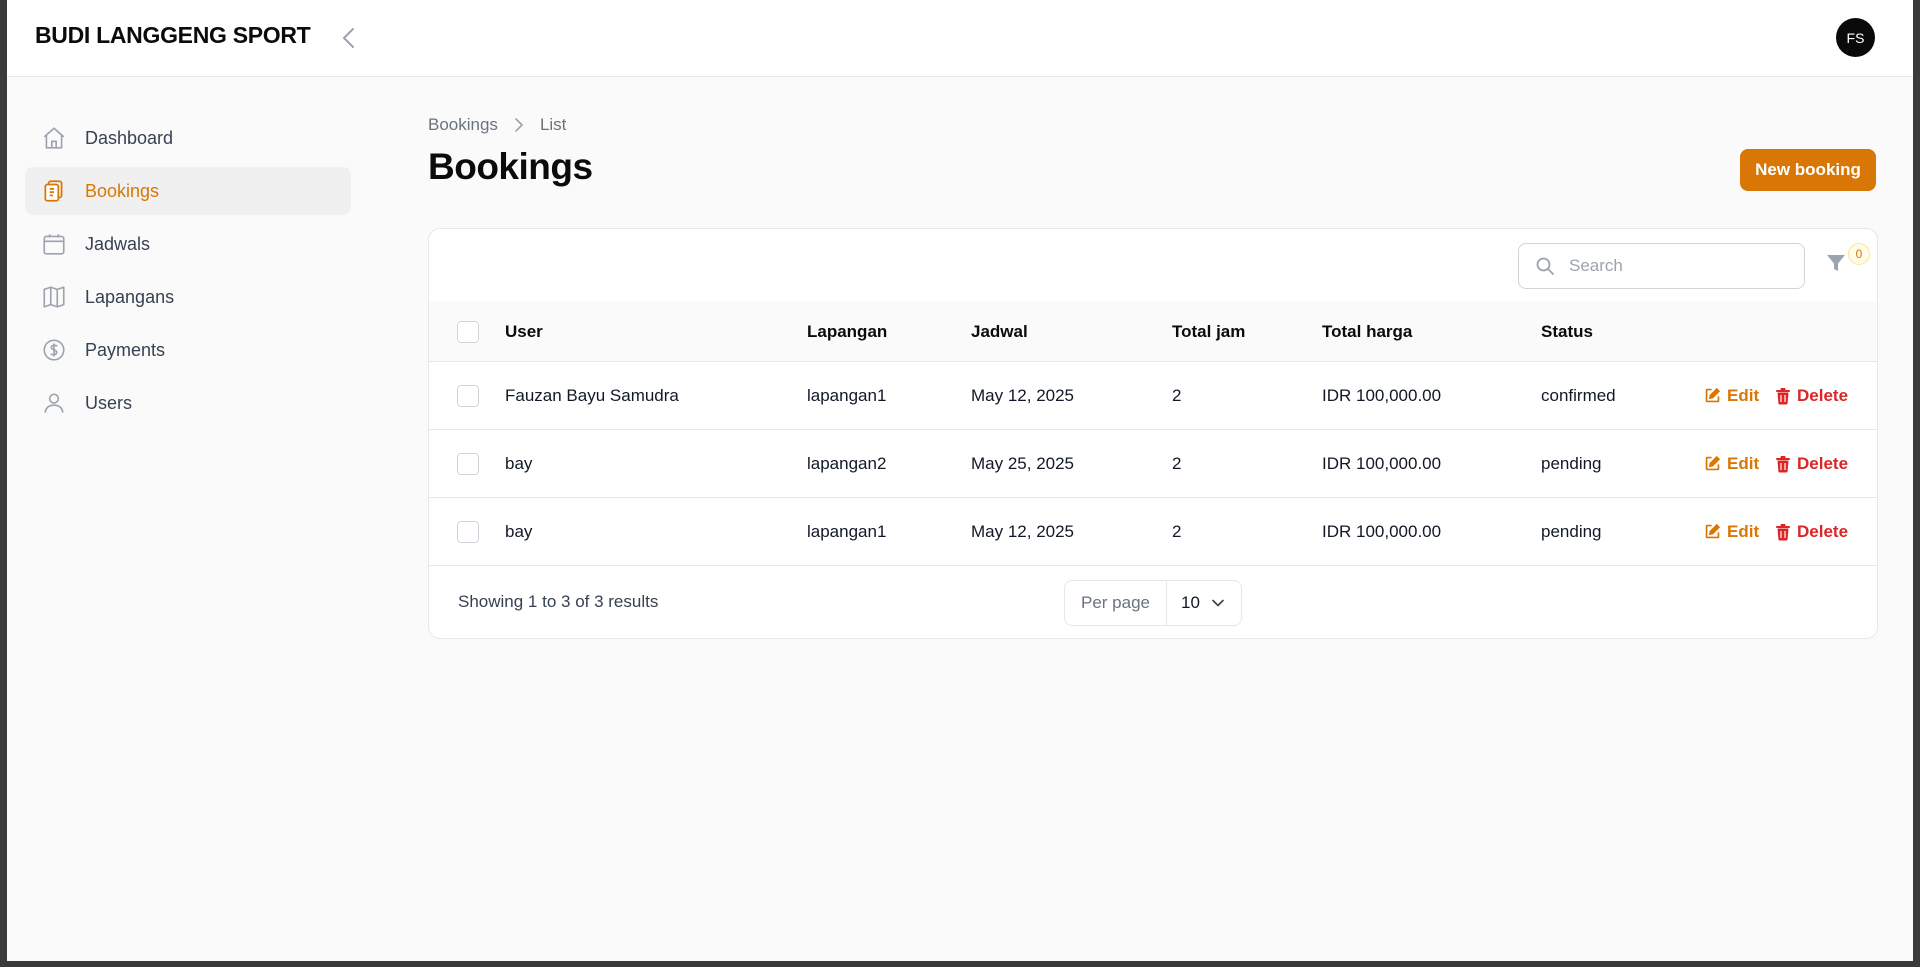 The width and height of the screenshot is (1920, 967). I want to click on home-icon, so click(54, 138).